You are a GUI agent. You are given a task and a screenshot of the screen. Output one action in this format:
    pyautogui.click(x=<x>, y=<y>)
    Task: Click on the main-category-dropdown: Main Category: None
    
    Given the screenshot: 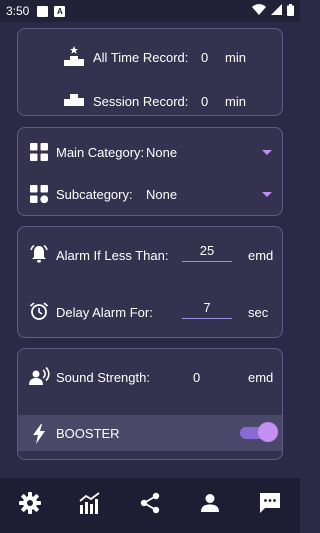 What is the action you would take?
    pyautogui.click(x=150, y=152)
    